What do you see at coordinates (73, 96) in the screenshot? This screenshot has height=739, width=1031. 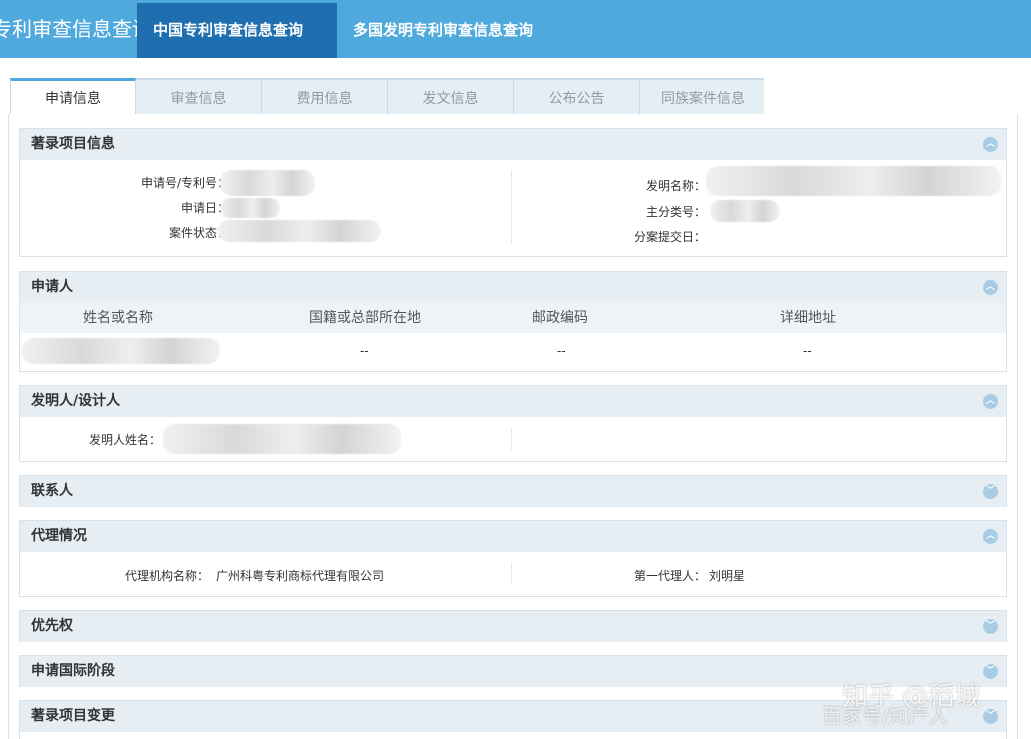 I see `tab-application-info: 申请信息` at bounding box center [73, 96].